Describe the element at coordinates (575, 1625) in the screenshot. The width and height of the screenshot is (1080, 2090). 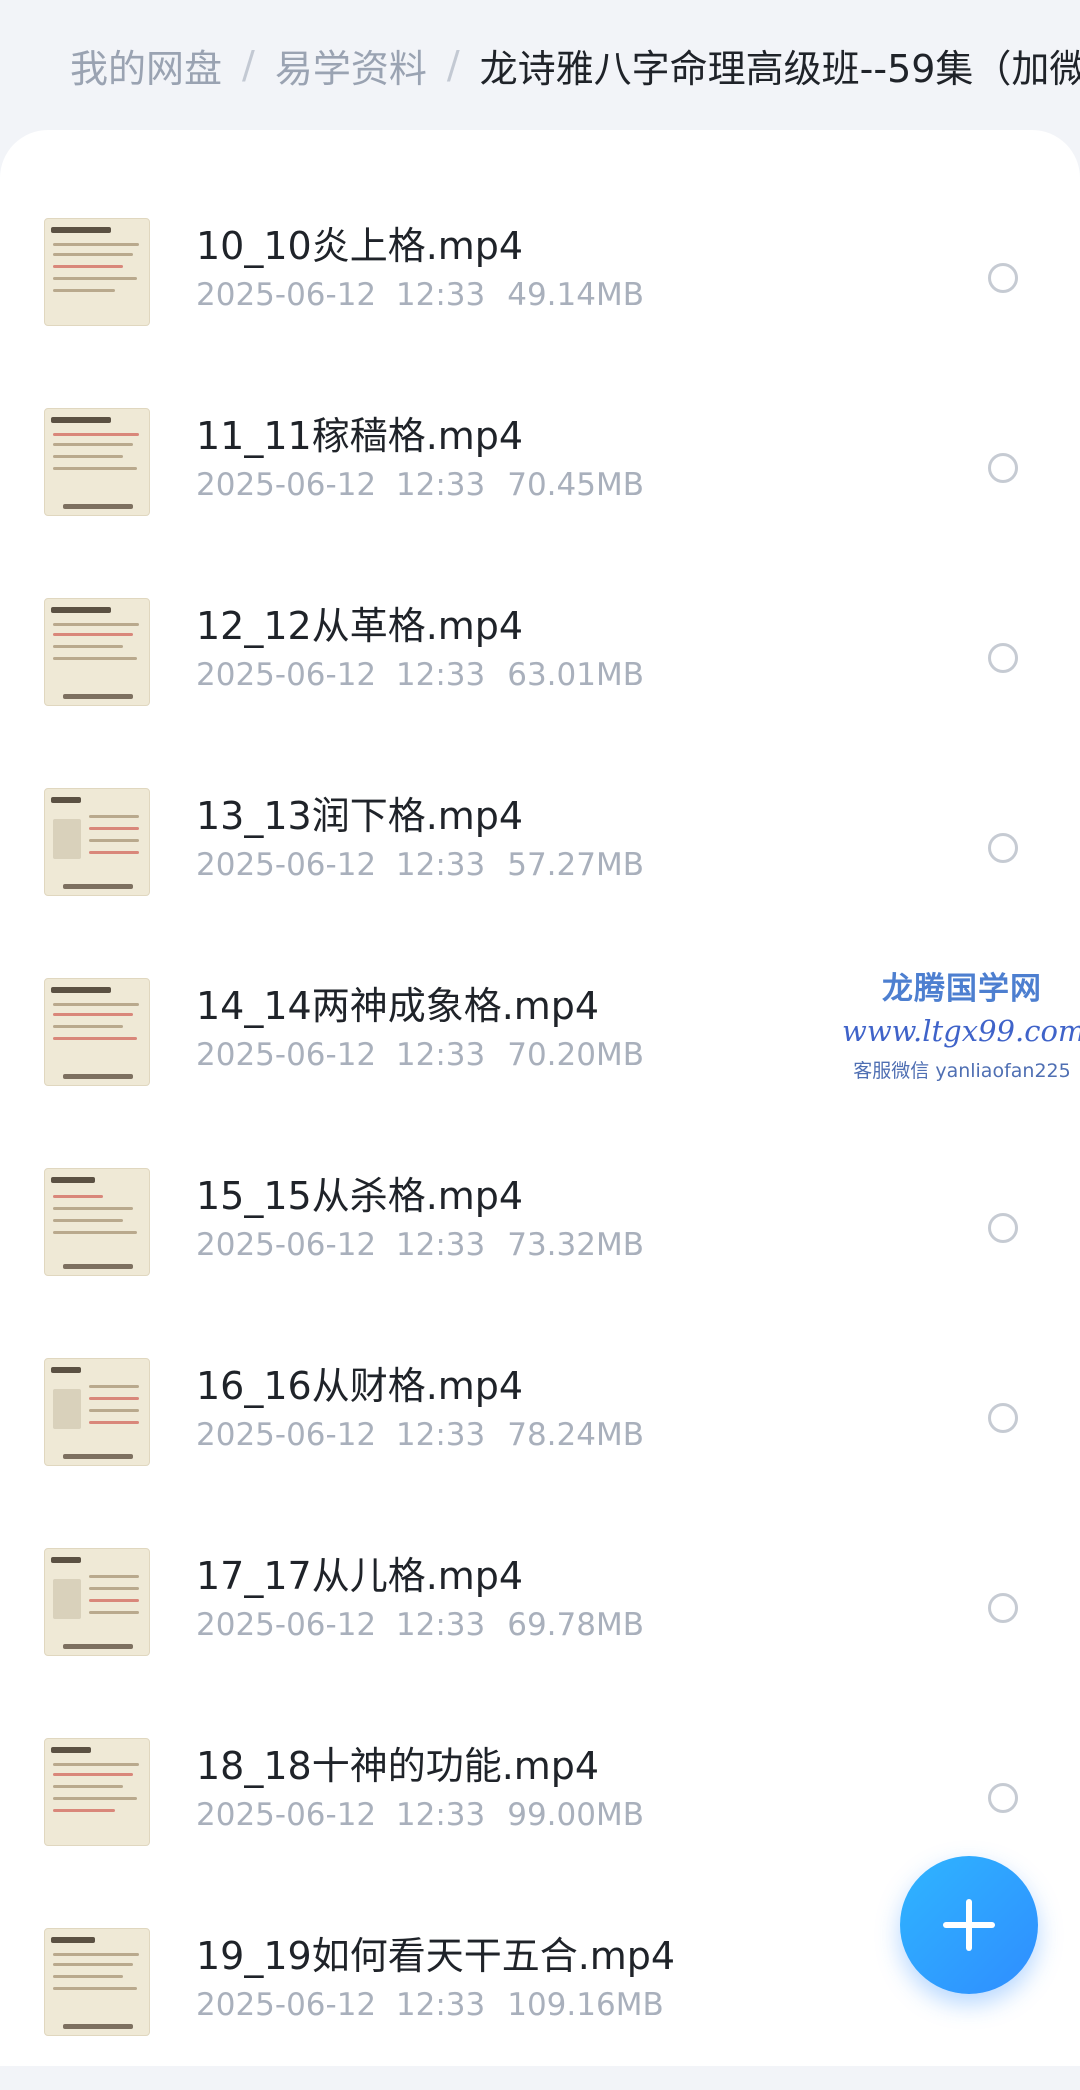
I see `file-size: 69.78MB` at that location.